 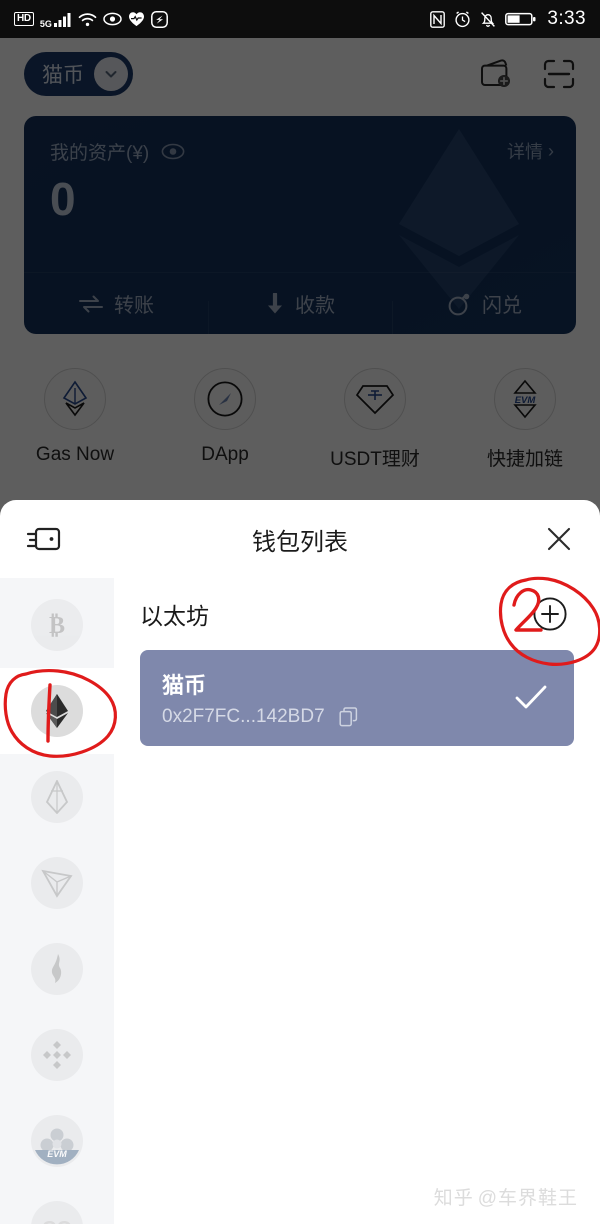 I want to click on chain-item-binance, so click(x=57, y=1055).